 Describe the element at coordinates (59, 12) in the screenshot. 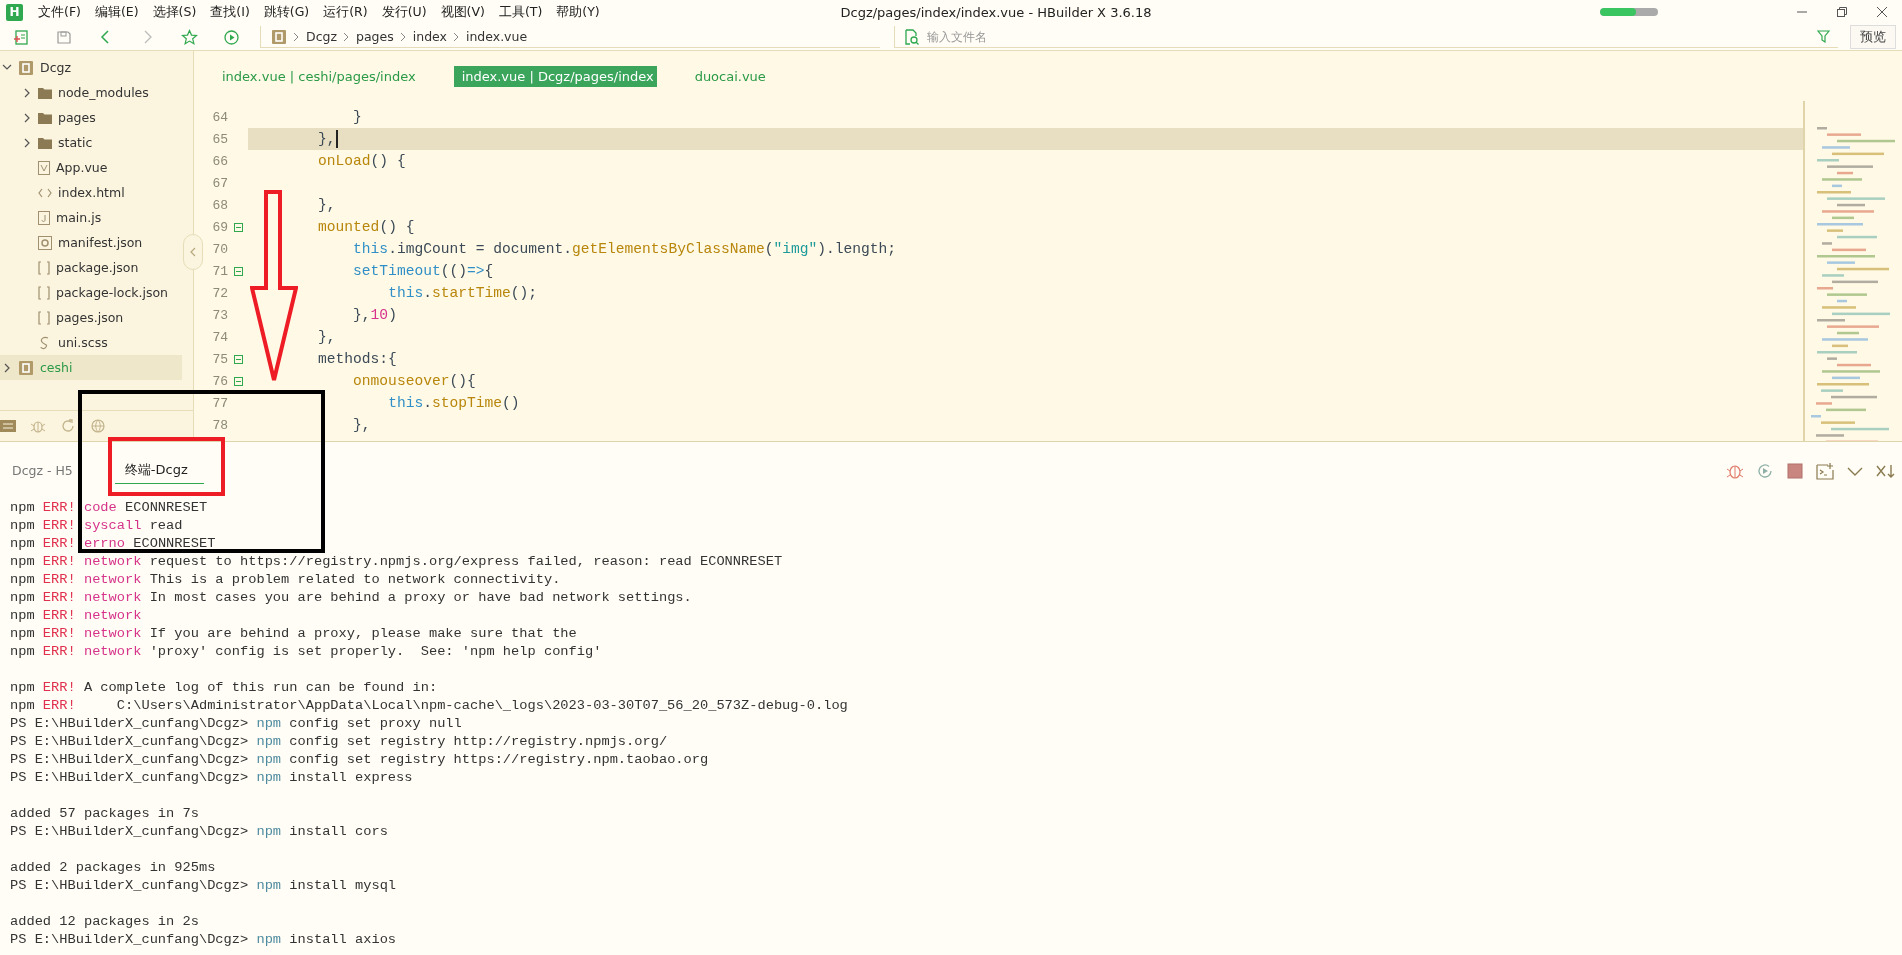

I see `menu-item: 文件(F)` at that location.